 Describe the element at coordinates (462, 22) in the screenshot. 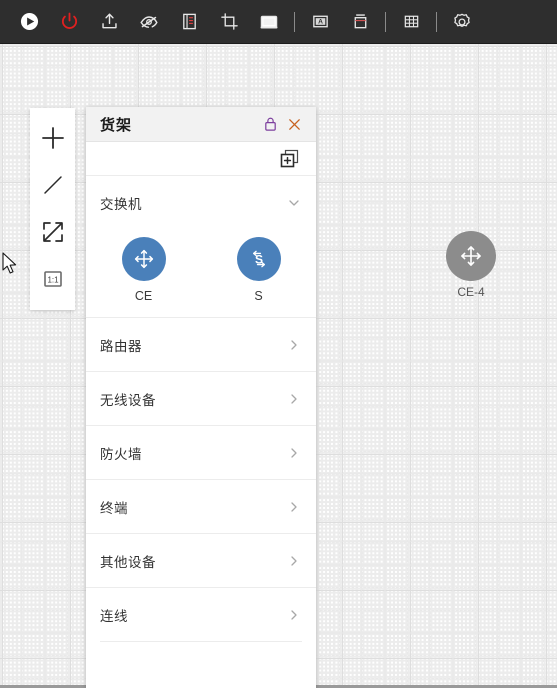

I see `gear-icon` at that location.